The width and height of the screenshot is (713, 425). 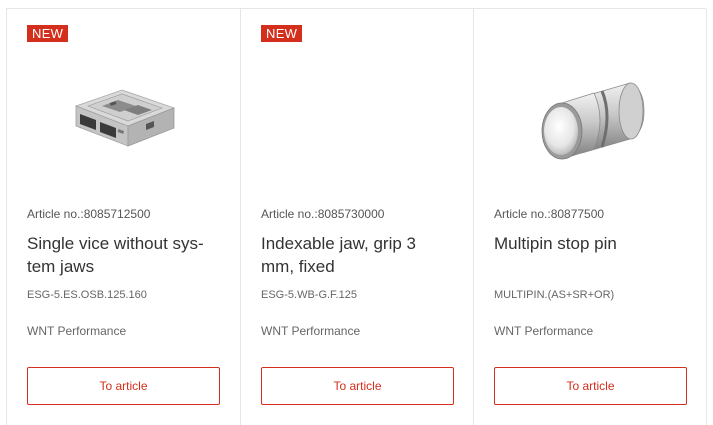 I want to click on product-code: ESG-5.WB-G.F.125, so click(x=309, y=295).